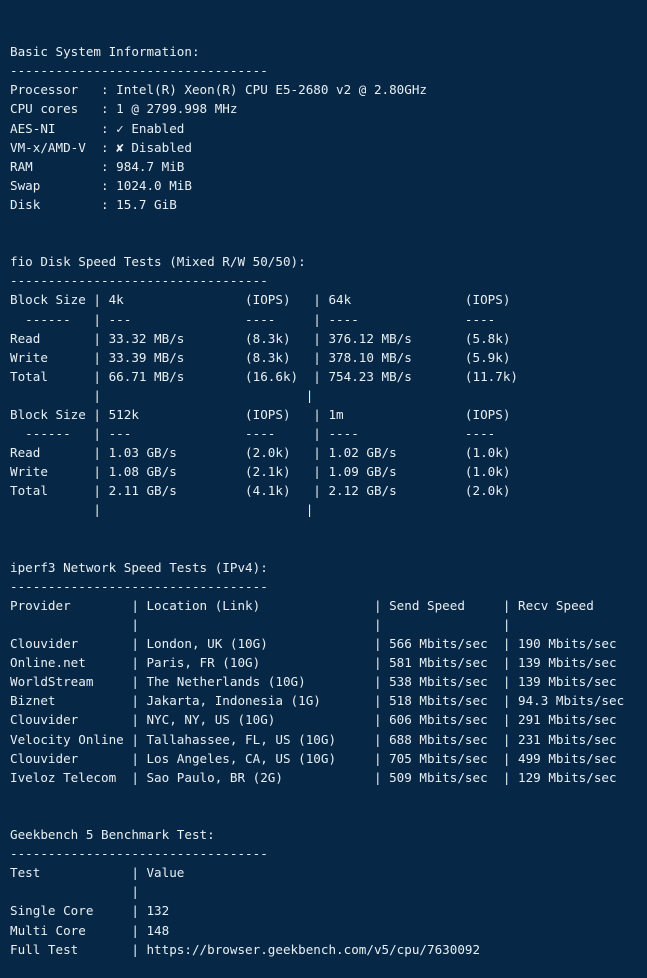 This screenshot has width=647, height=978. Describe the element at coordinates (139, 71) in the screenshot. I see `system-info-rule: ----------------------------------` at that location.